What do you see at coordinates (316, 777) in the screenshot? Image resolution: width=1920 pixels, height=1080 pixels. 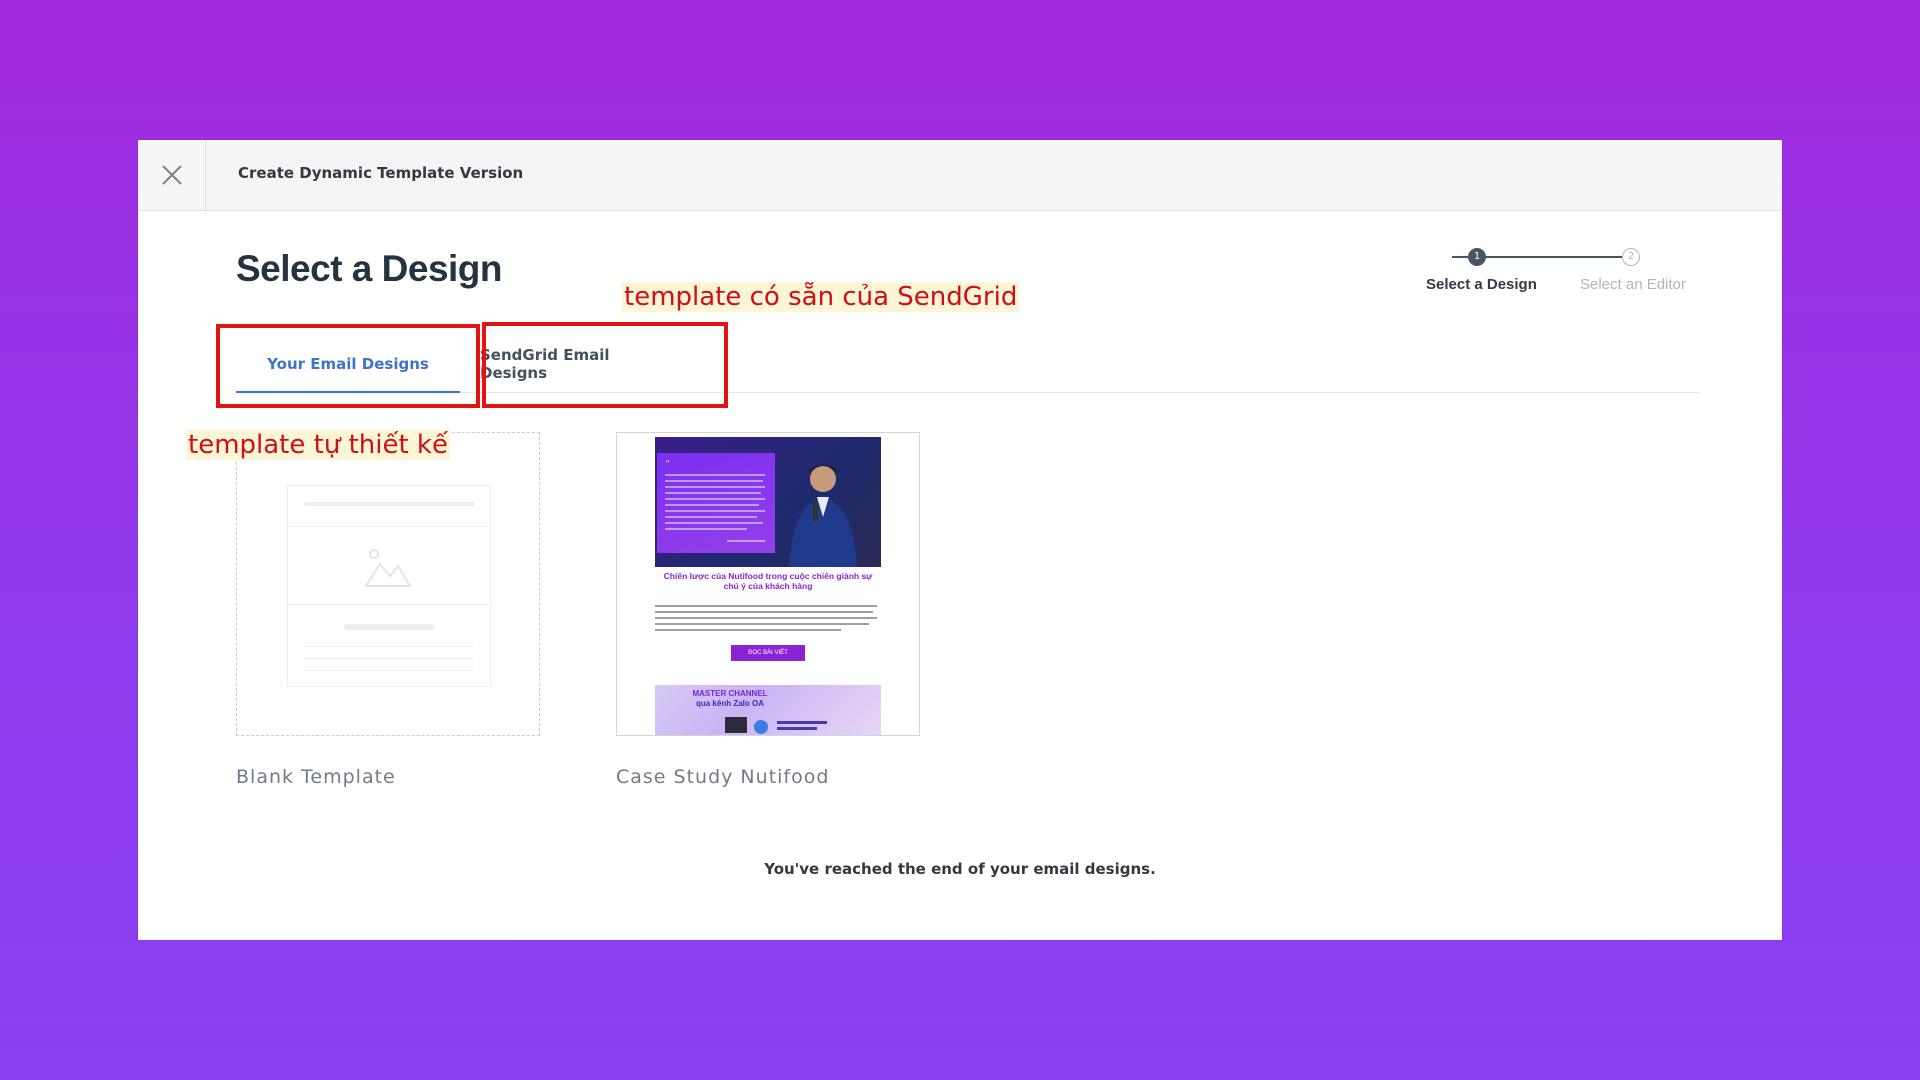 I see `blank-template-label: Blank Template` at bounding box center [316, 777].